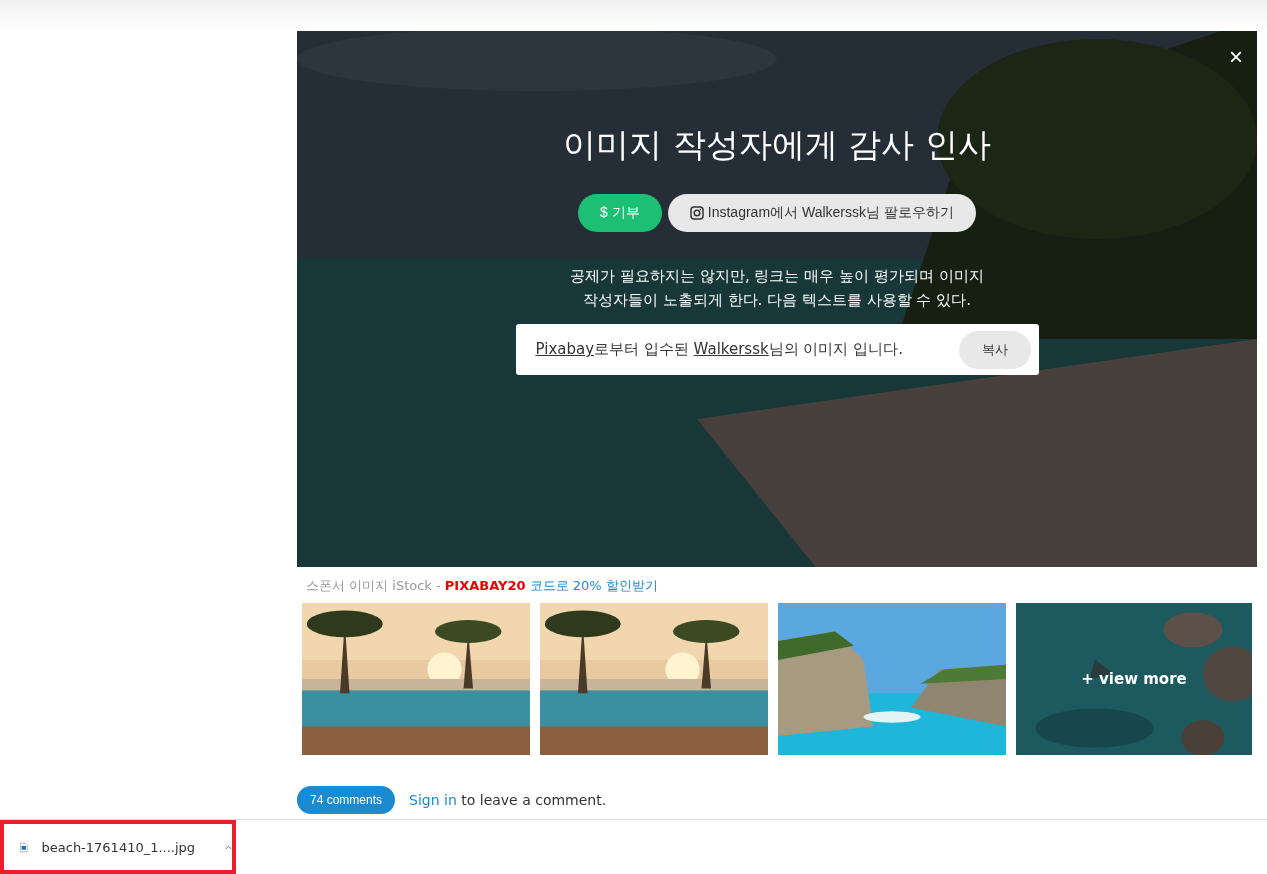 The image size is (1267, 874). Describe the element at coordinates (565, 349) in the screenshot. I see `attribution-link: Pixabay` at that location.